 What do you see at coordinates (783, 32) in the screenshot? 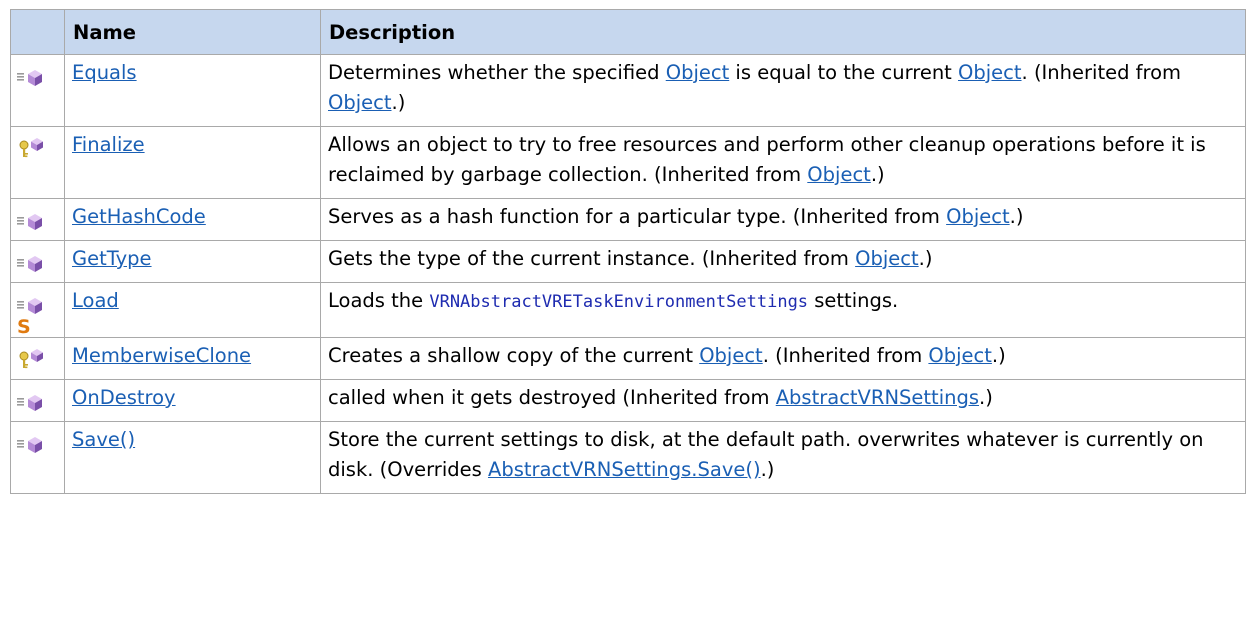
I see `header-description: Description` at bounding box center [783, 32].